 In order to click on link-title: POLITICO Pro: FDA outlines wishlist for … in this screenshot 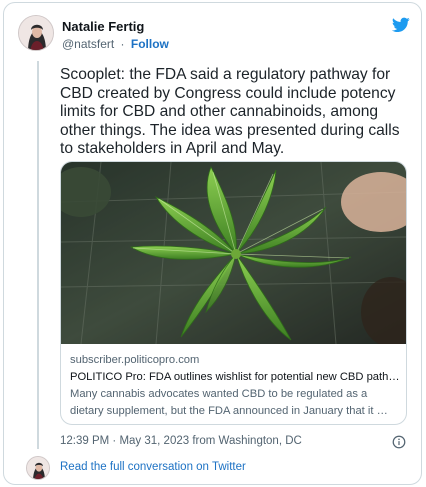, I will do `click(235, 377)`.